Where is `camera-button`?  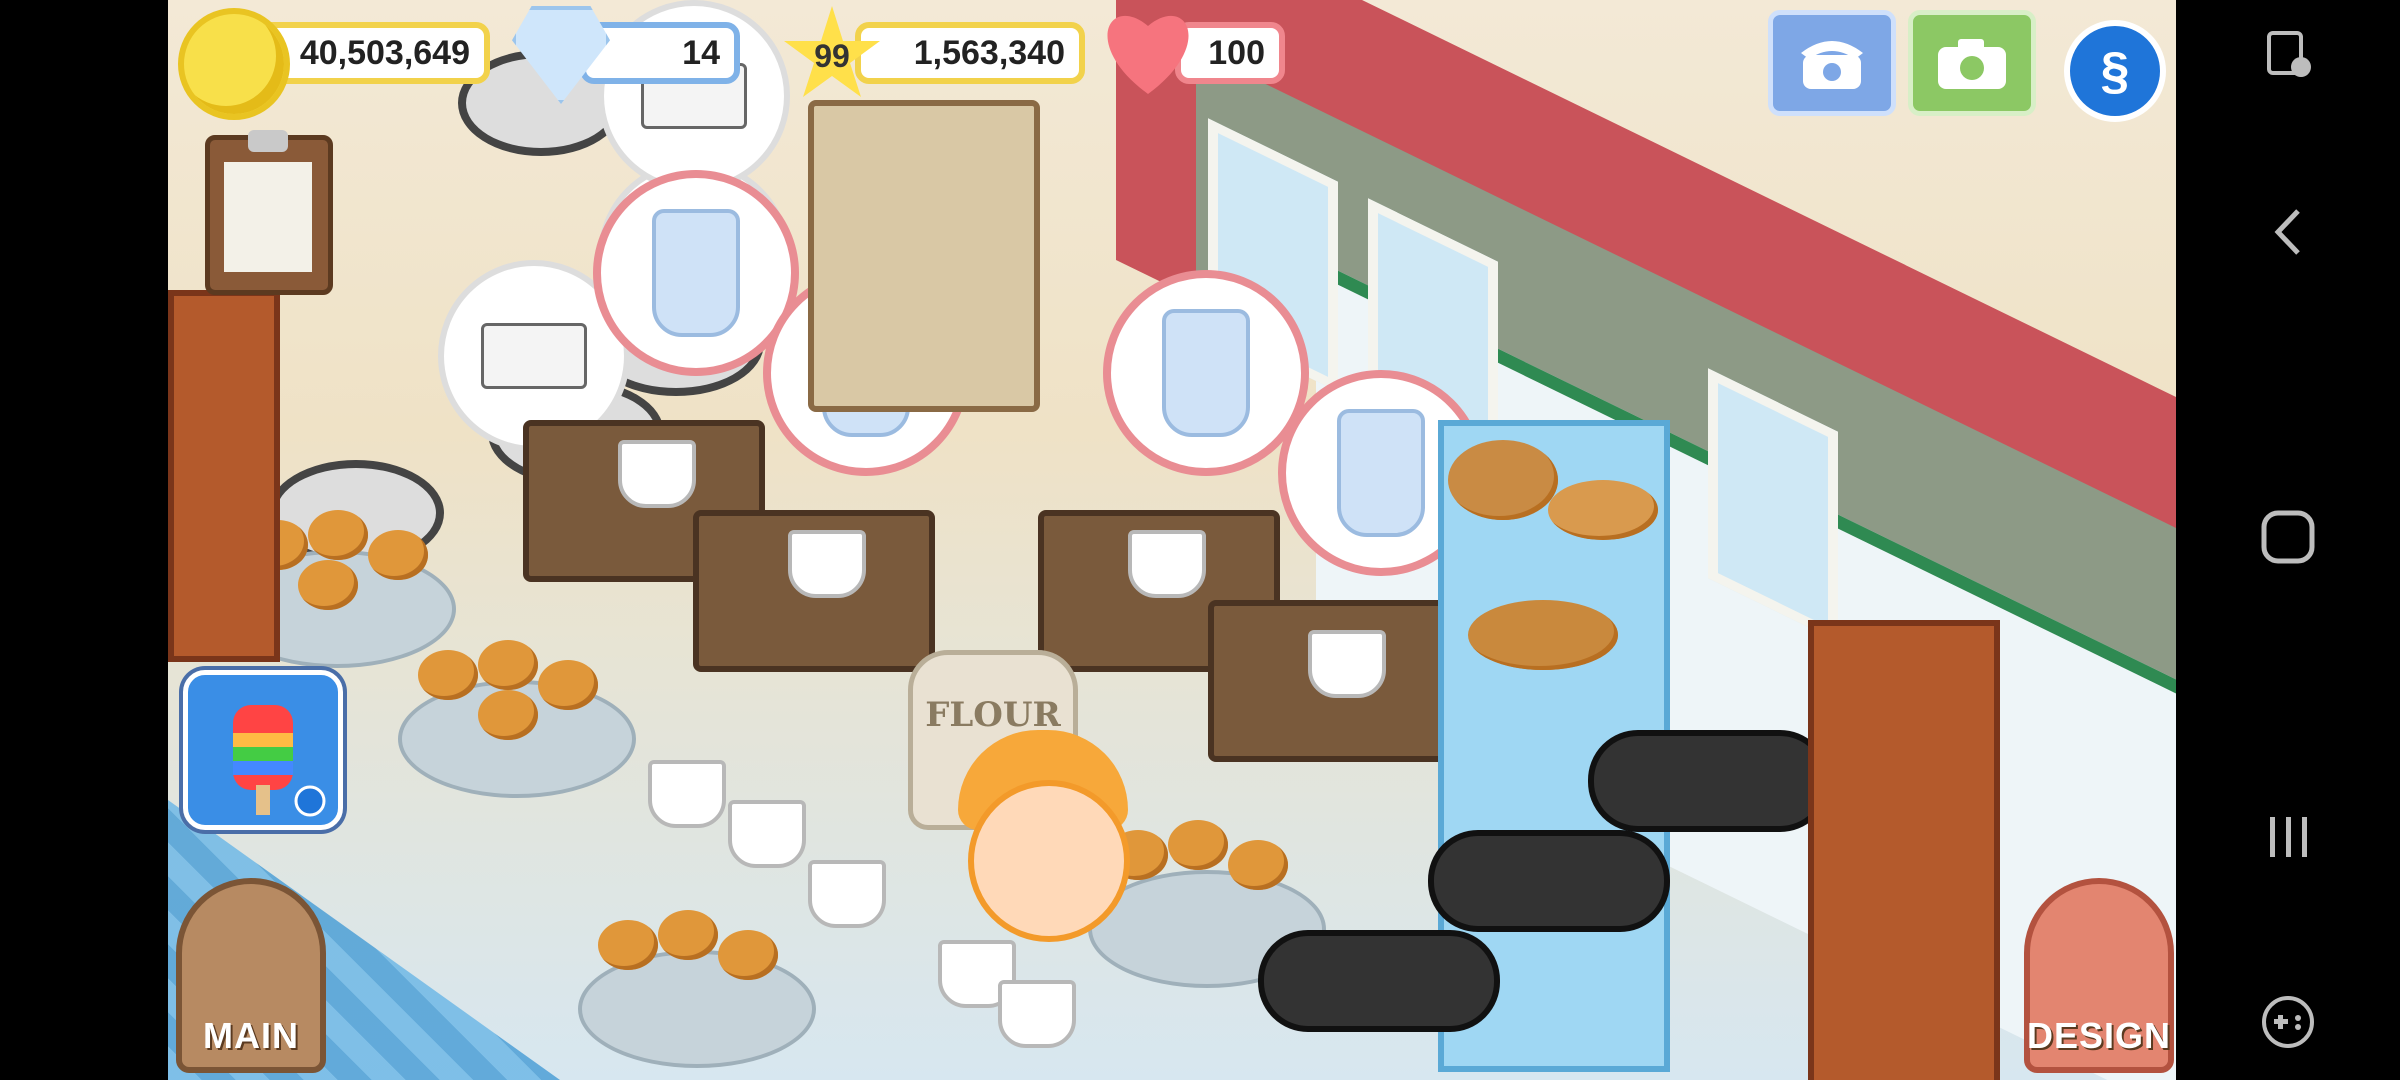 camera-button is located at coordinates (1972, 63).